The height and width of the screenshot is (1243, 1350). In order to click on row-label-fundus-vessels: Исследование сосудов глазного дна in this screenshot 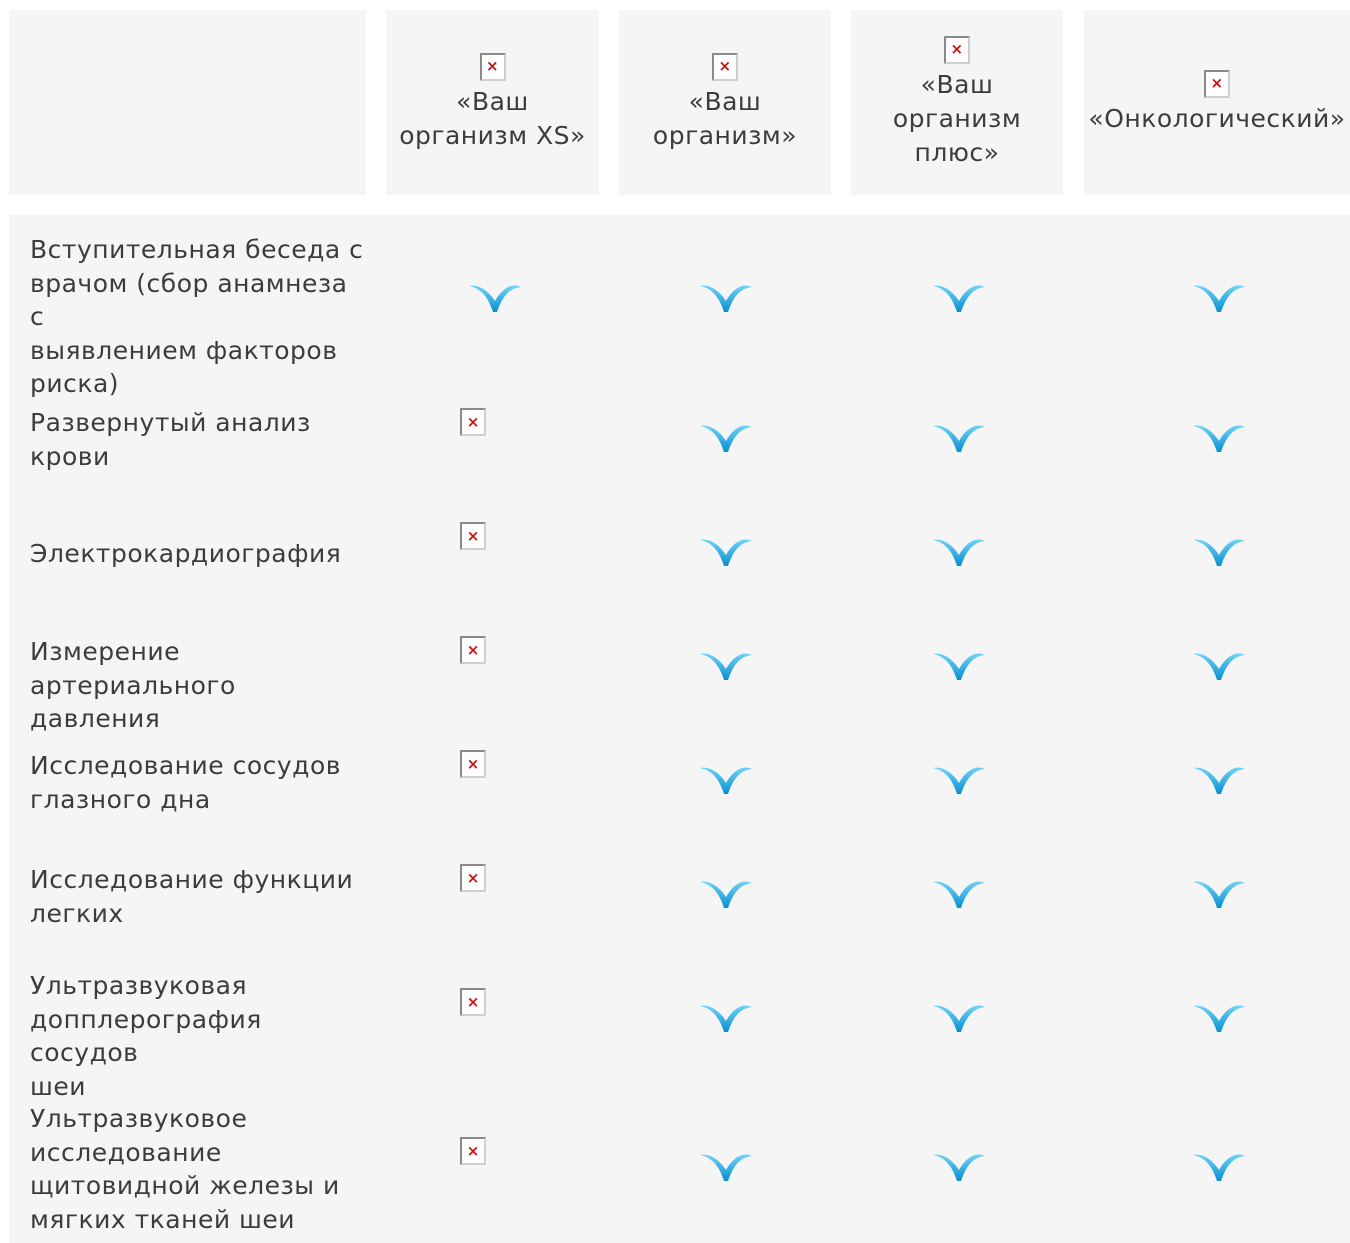, I will do `click(186, 782)`.